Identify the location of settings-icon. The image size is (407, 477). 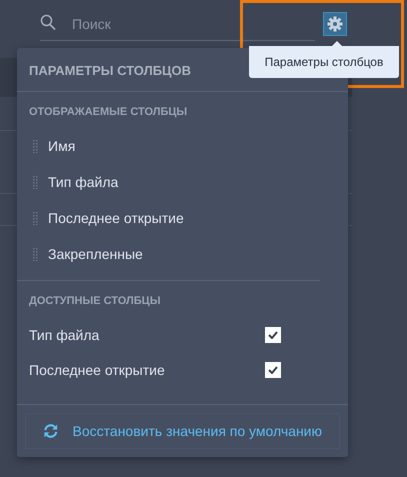
(335, 24).